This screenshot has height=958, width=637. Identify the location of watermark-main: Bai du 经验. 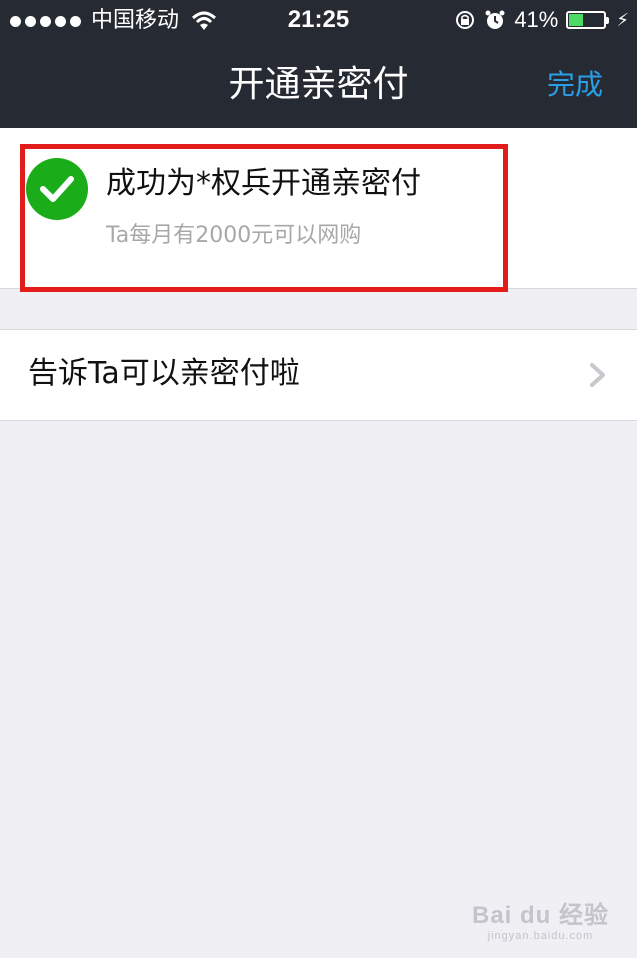
(540, 915).